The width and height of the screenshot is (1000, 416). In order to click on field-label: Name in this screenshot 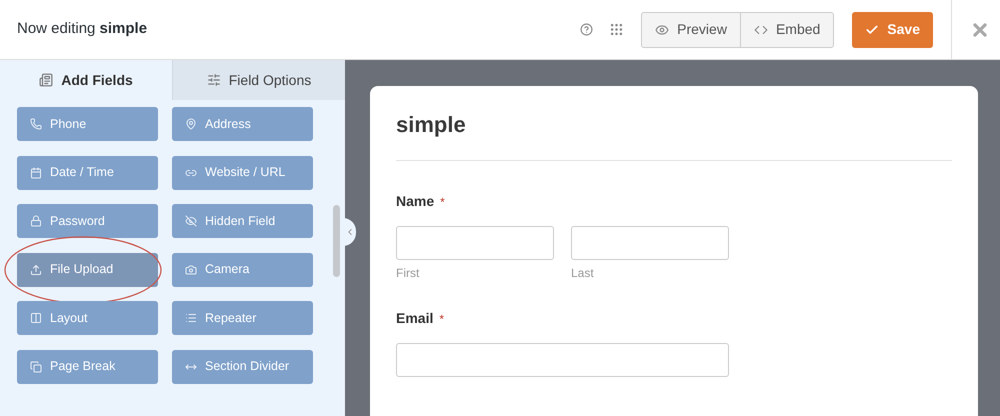, I will do `click(415, 201)`.